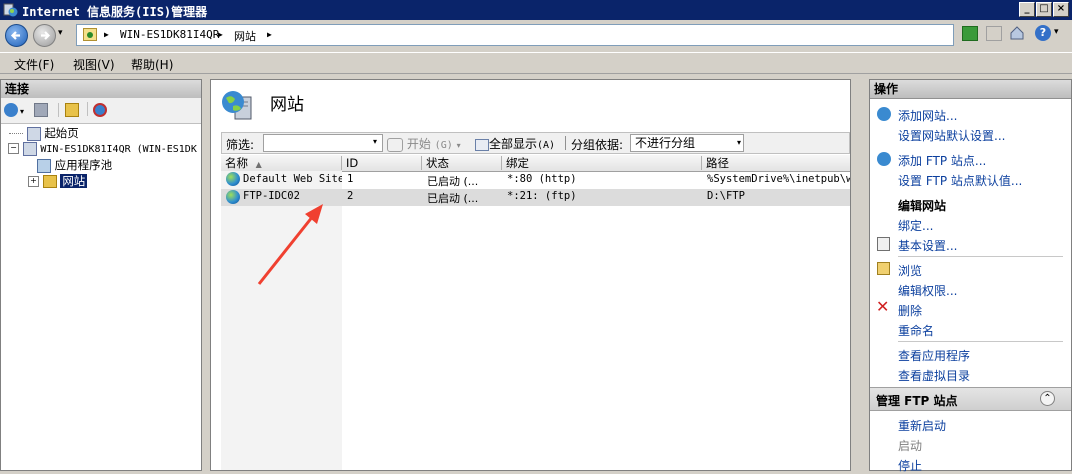 The height and width of the screenshot is (474, 1072). I want to click on tree-label: 起始页, so click(61, 133).